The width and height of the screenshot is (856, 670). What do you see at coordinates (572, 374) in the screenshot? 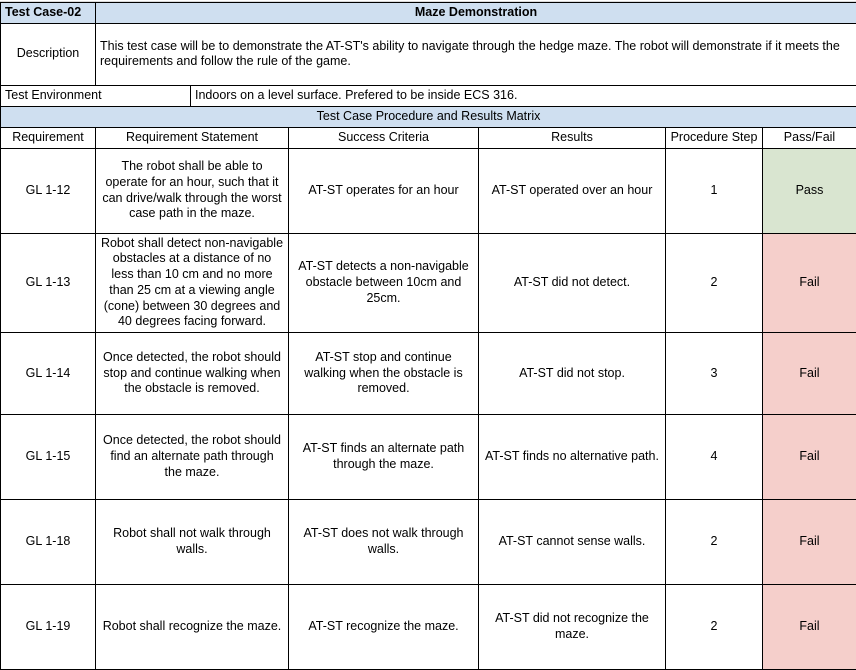
I see `cell-results: AT-ST did not stop.` at bounding box center [572, 374].